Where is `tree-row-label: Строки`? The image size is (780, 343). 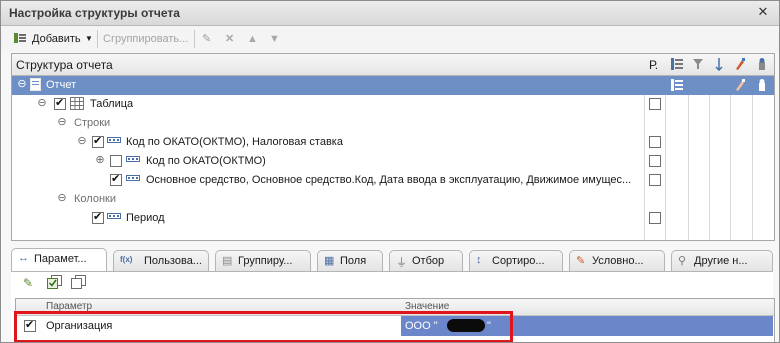
tree-row-label: Строки is located at coordinates (92, 123).